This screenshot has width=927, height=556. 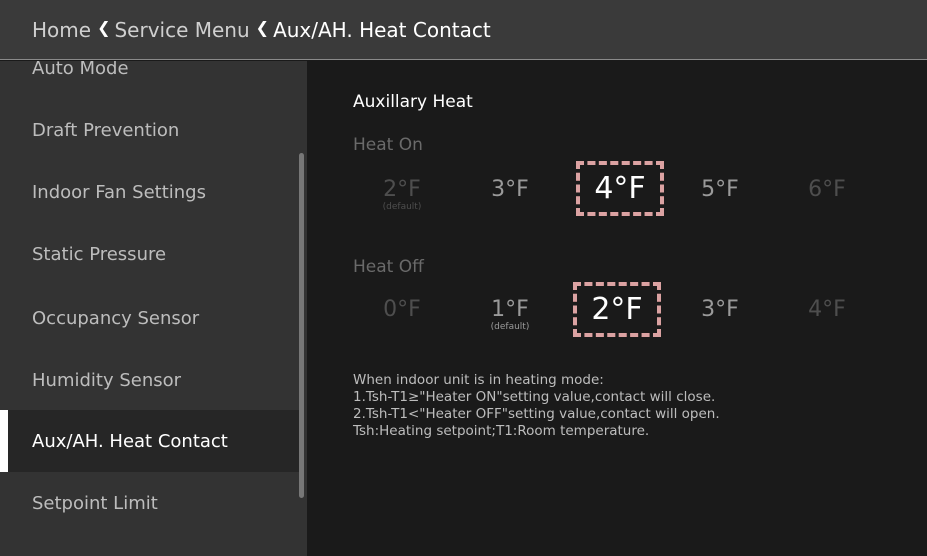 I want to click on sidebar-item-label: Static Pressure, so click(x=99, y=254).